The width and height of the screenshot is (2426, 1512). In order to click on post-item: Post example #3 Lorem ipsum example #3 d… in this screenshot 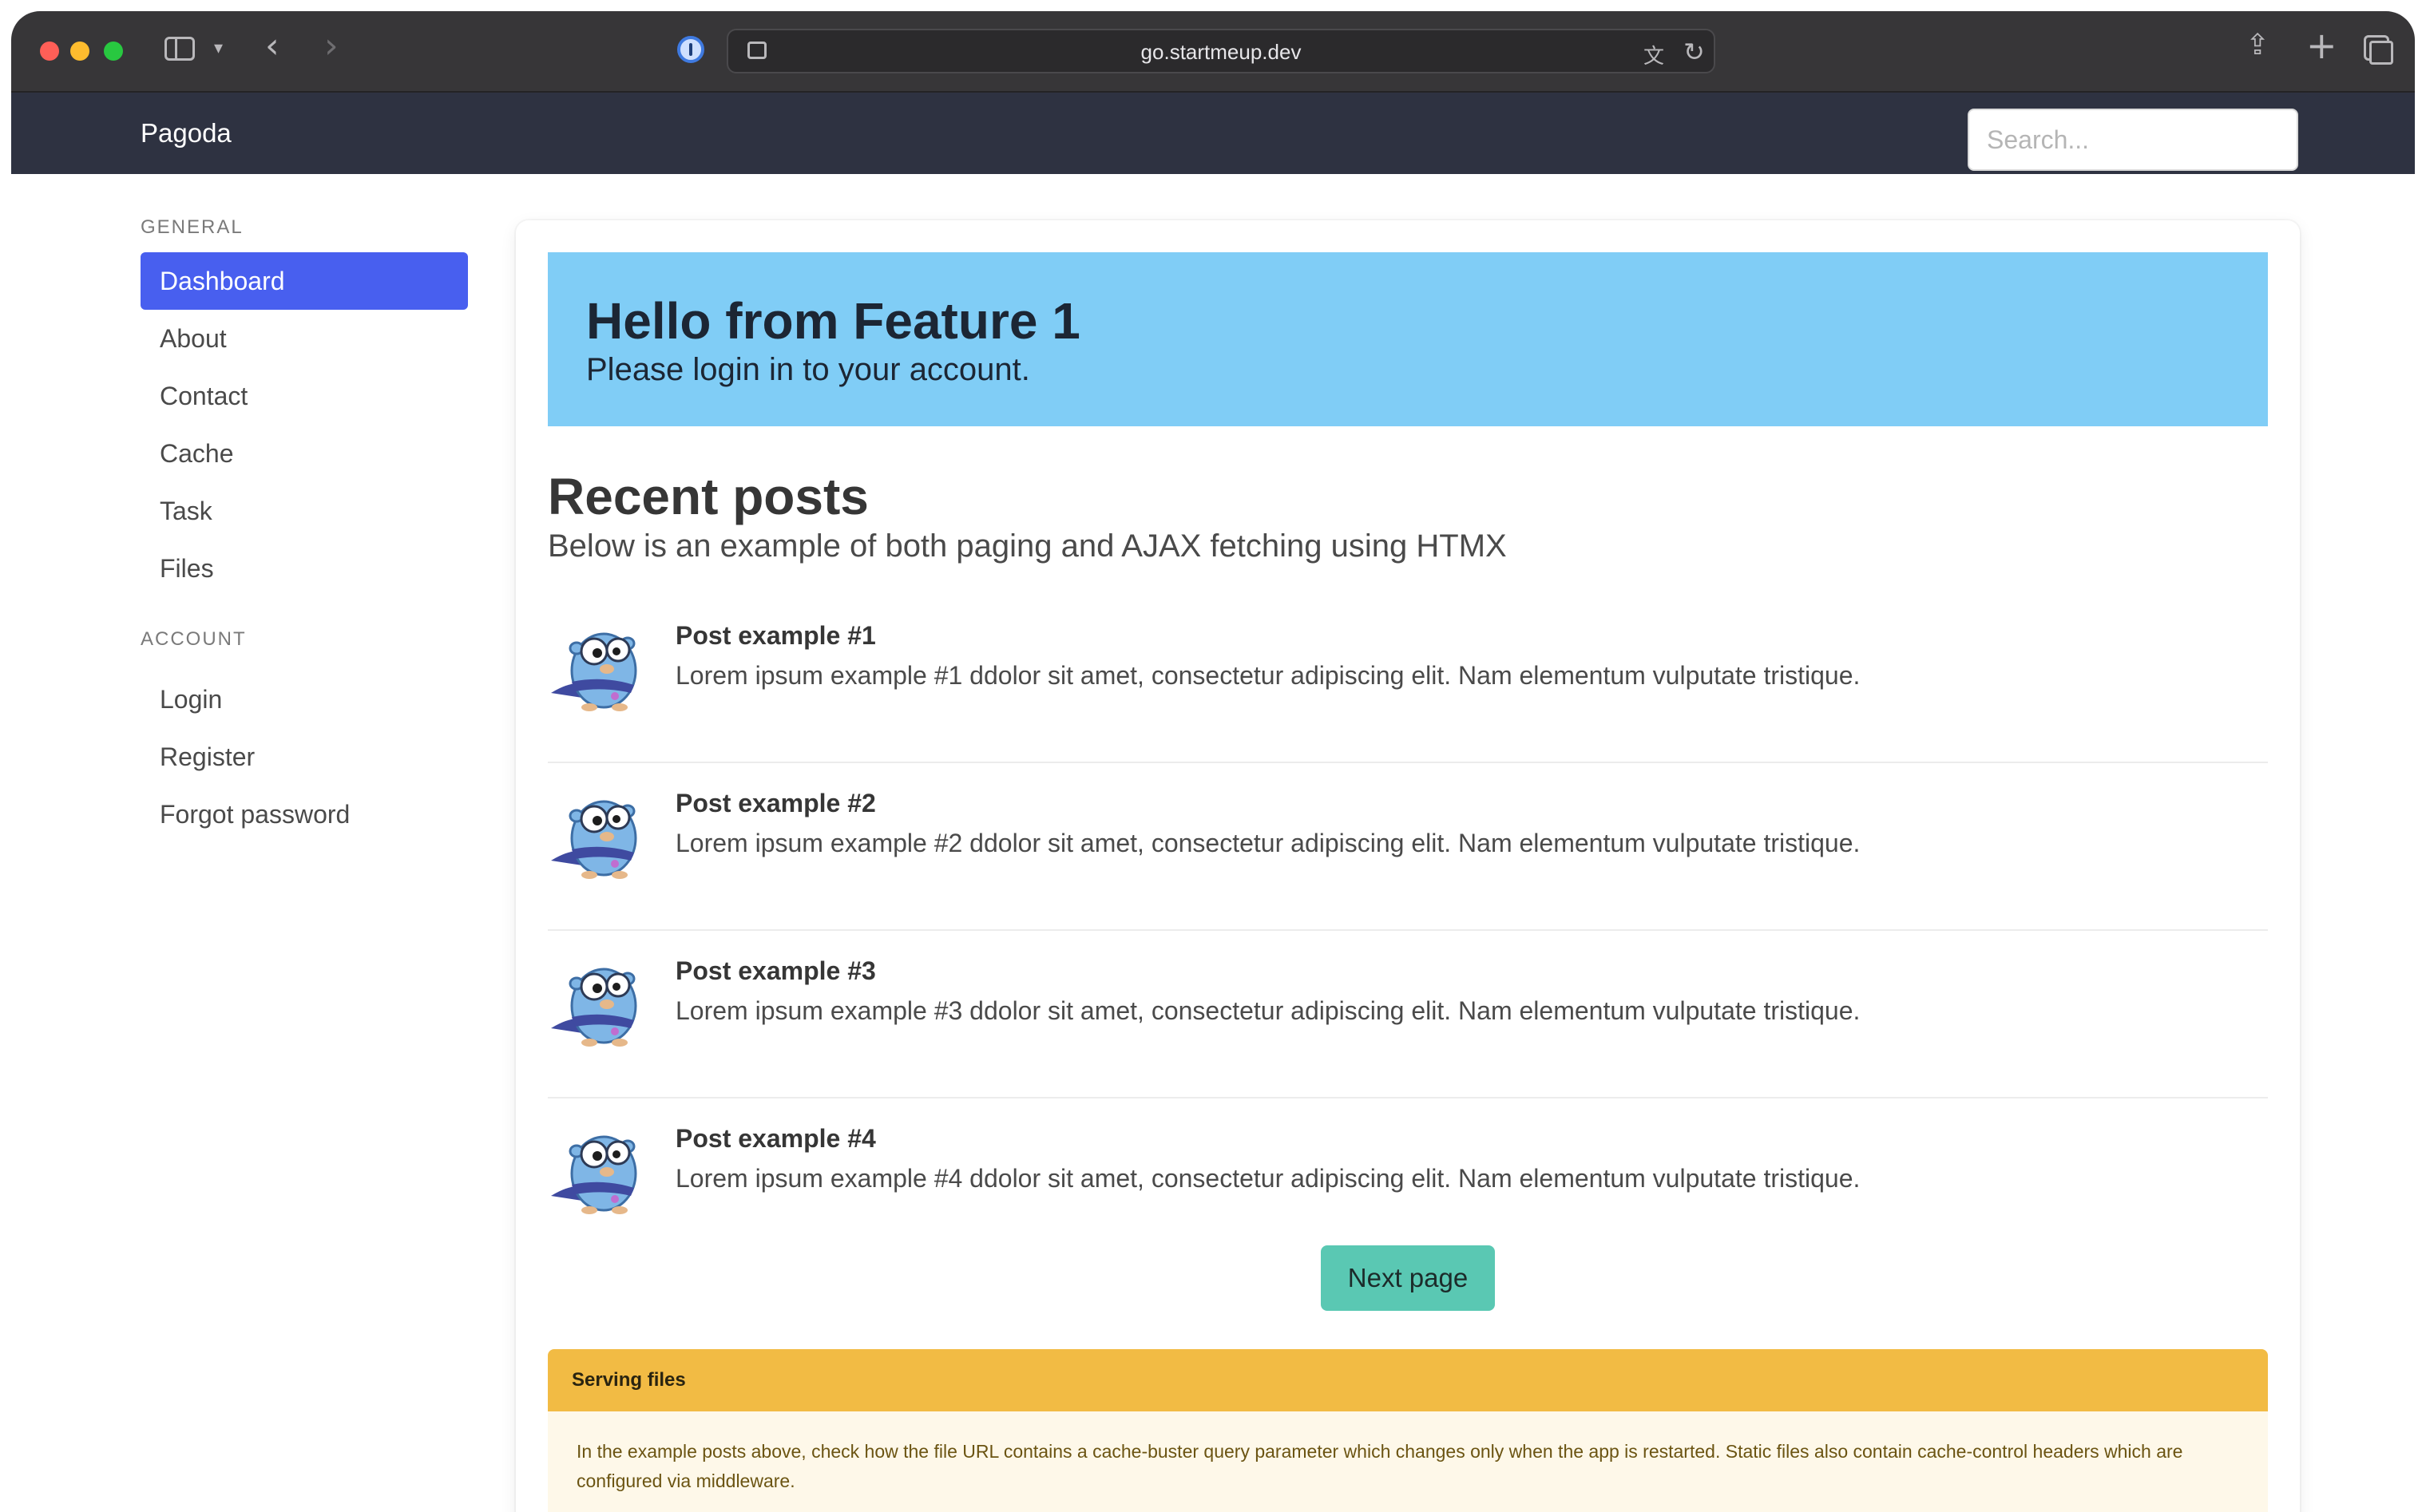, I will do `click(1408, 1014)`.